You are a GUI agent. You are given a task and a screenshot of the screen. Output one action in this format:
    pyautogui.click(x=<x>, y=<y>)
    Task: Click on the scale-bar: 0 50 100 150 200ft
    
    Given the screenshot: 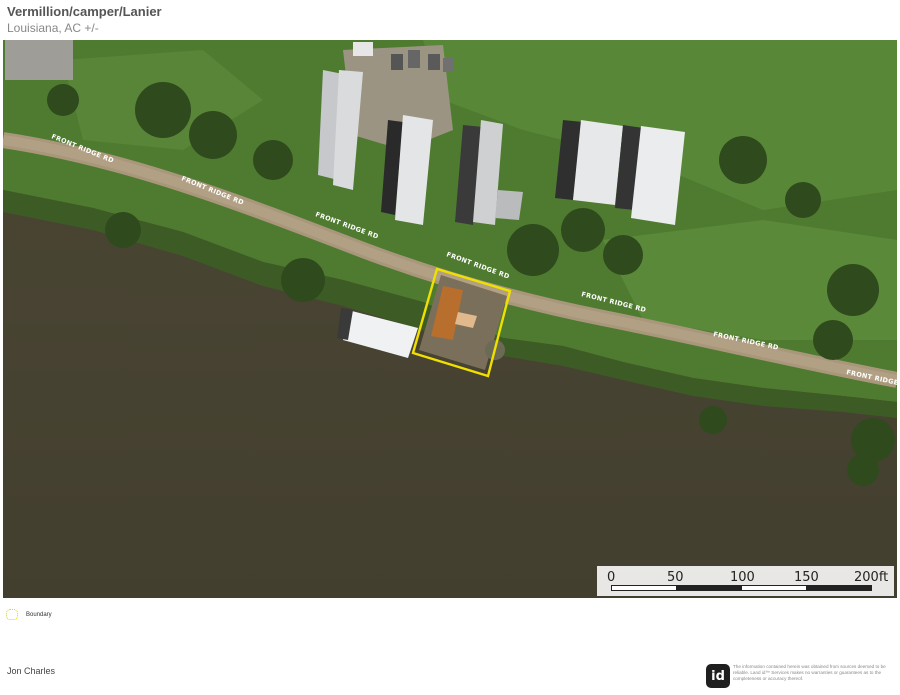 What is the action you would take?
    pyautogui.click(x=745, y=581)
    